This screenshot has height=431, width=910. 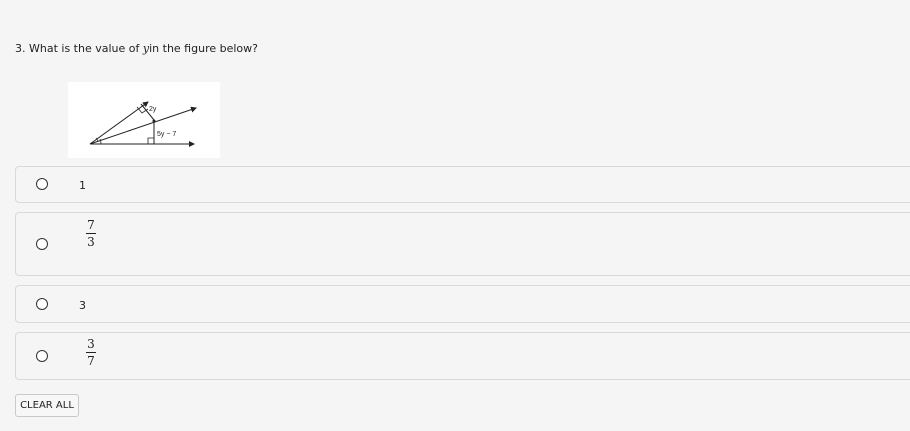 I want to click on choice-fraction: 3 7, so click(x=91, y=353).